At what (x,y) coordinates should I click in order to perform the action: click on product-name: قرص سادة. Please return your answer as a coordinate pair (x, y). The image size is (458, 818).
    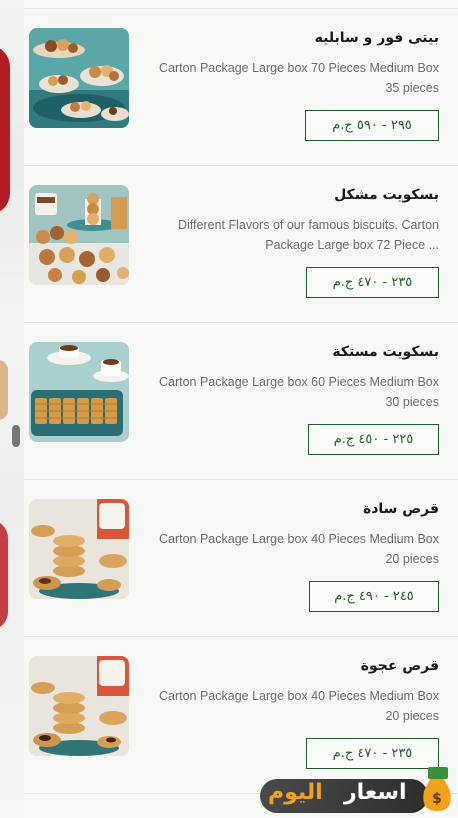
    Looking at the image, I should click on (400, 509).